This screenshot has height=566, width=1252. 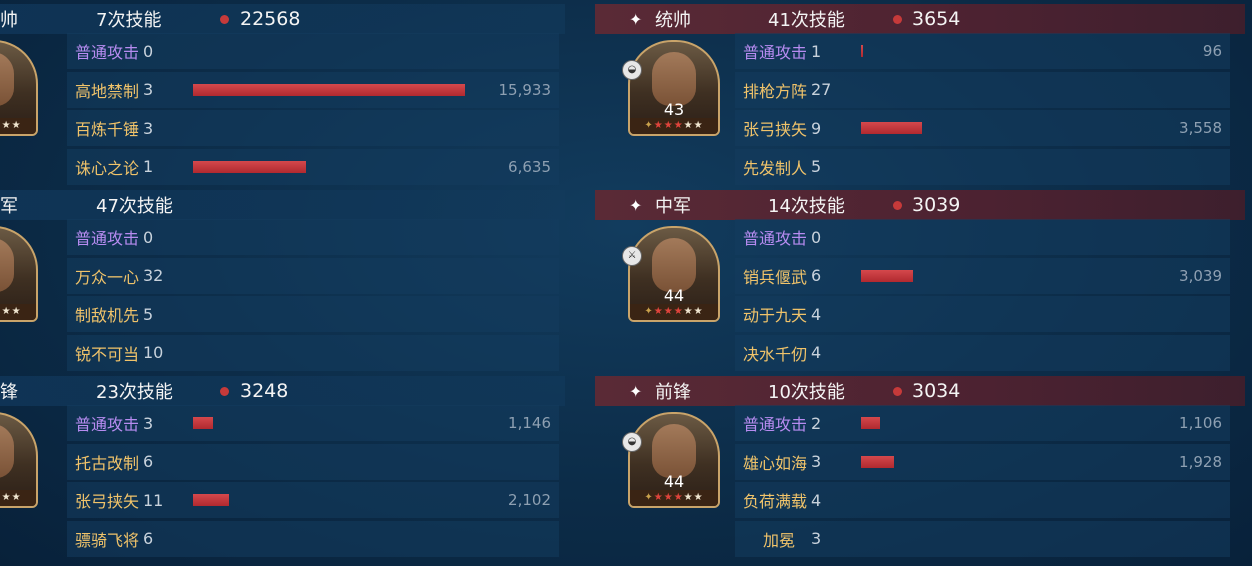 I want to click on skill-damage-value: 1,146, so click(x=529, y=423).